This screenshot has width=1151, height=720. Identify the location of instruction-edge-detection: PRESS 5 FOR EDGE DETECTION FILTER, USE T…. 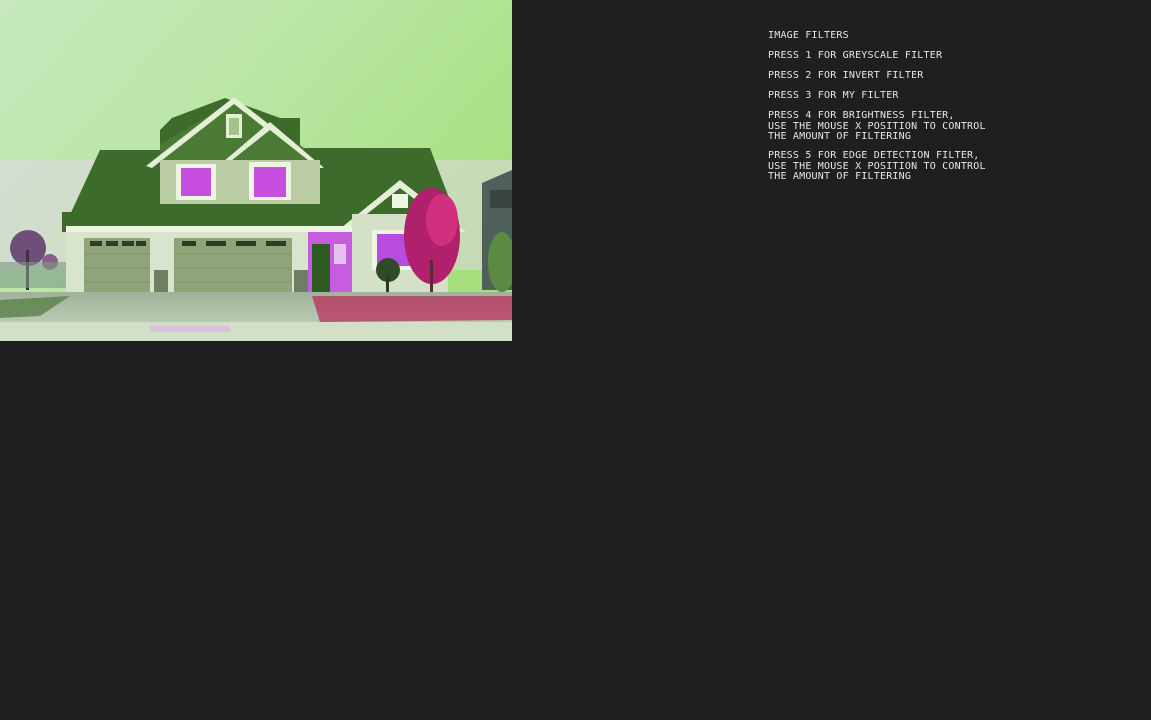
(948, 166).